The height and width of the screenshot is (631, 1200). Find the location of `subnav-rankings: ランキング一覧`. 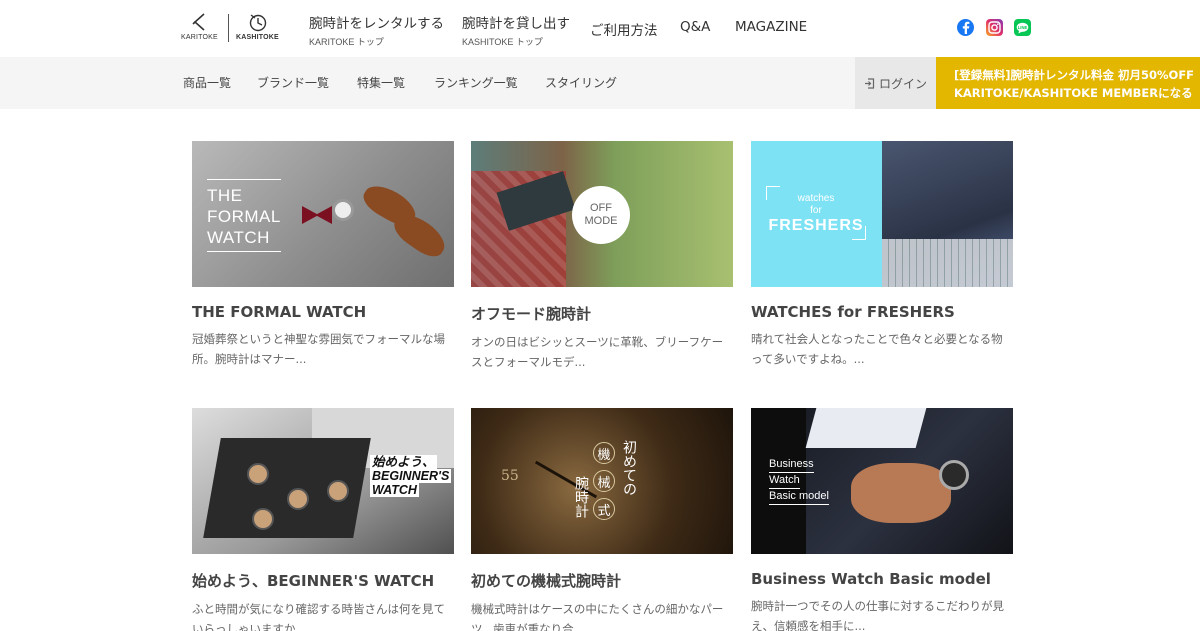

subnav-rankings: ランキング一覧 is located at coordinates (476, 82).